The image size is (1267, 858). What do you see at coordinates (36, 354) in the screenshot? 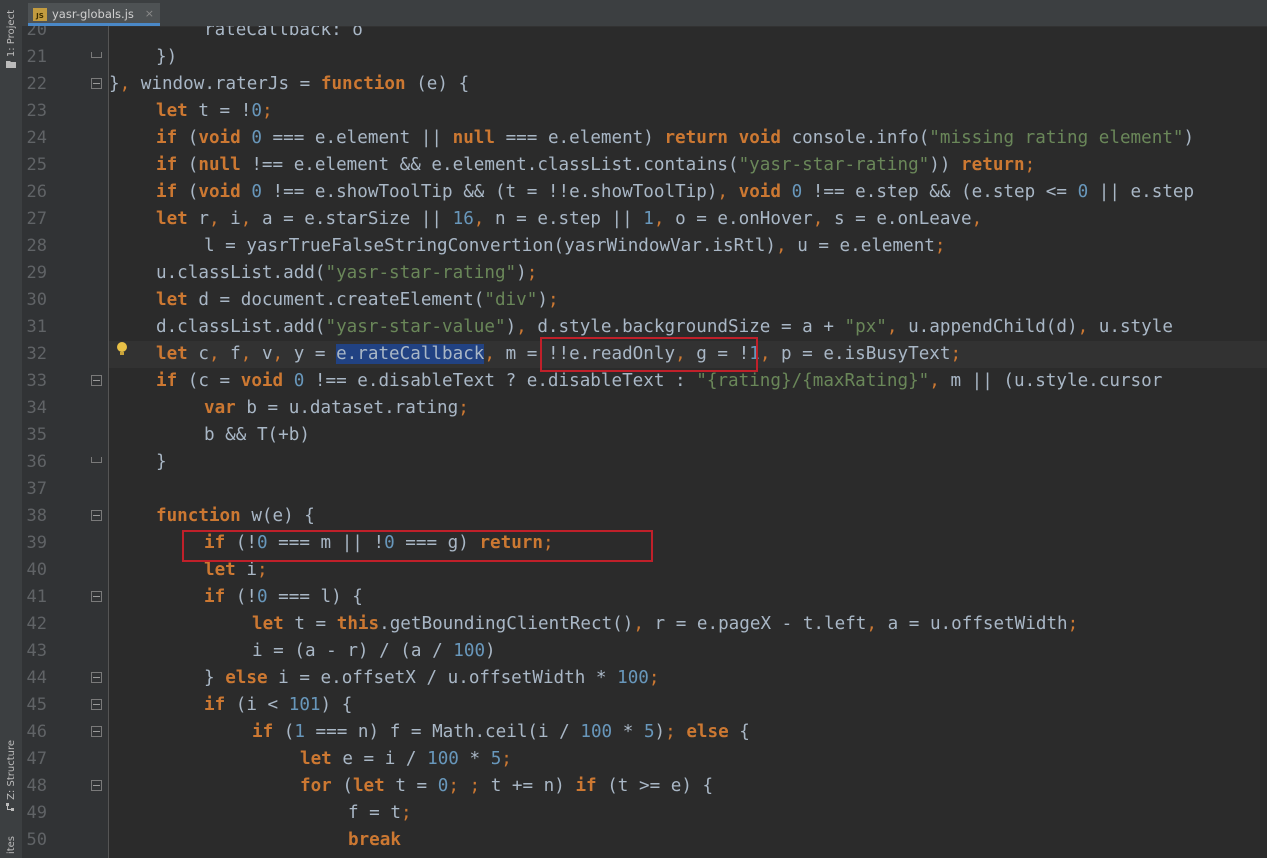
I see `line-number: 32` at bounding box center [36, 354].